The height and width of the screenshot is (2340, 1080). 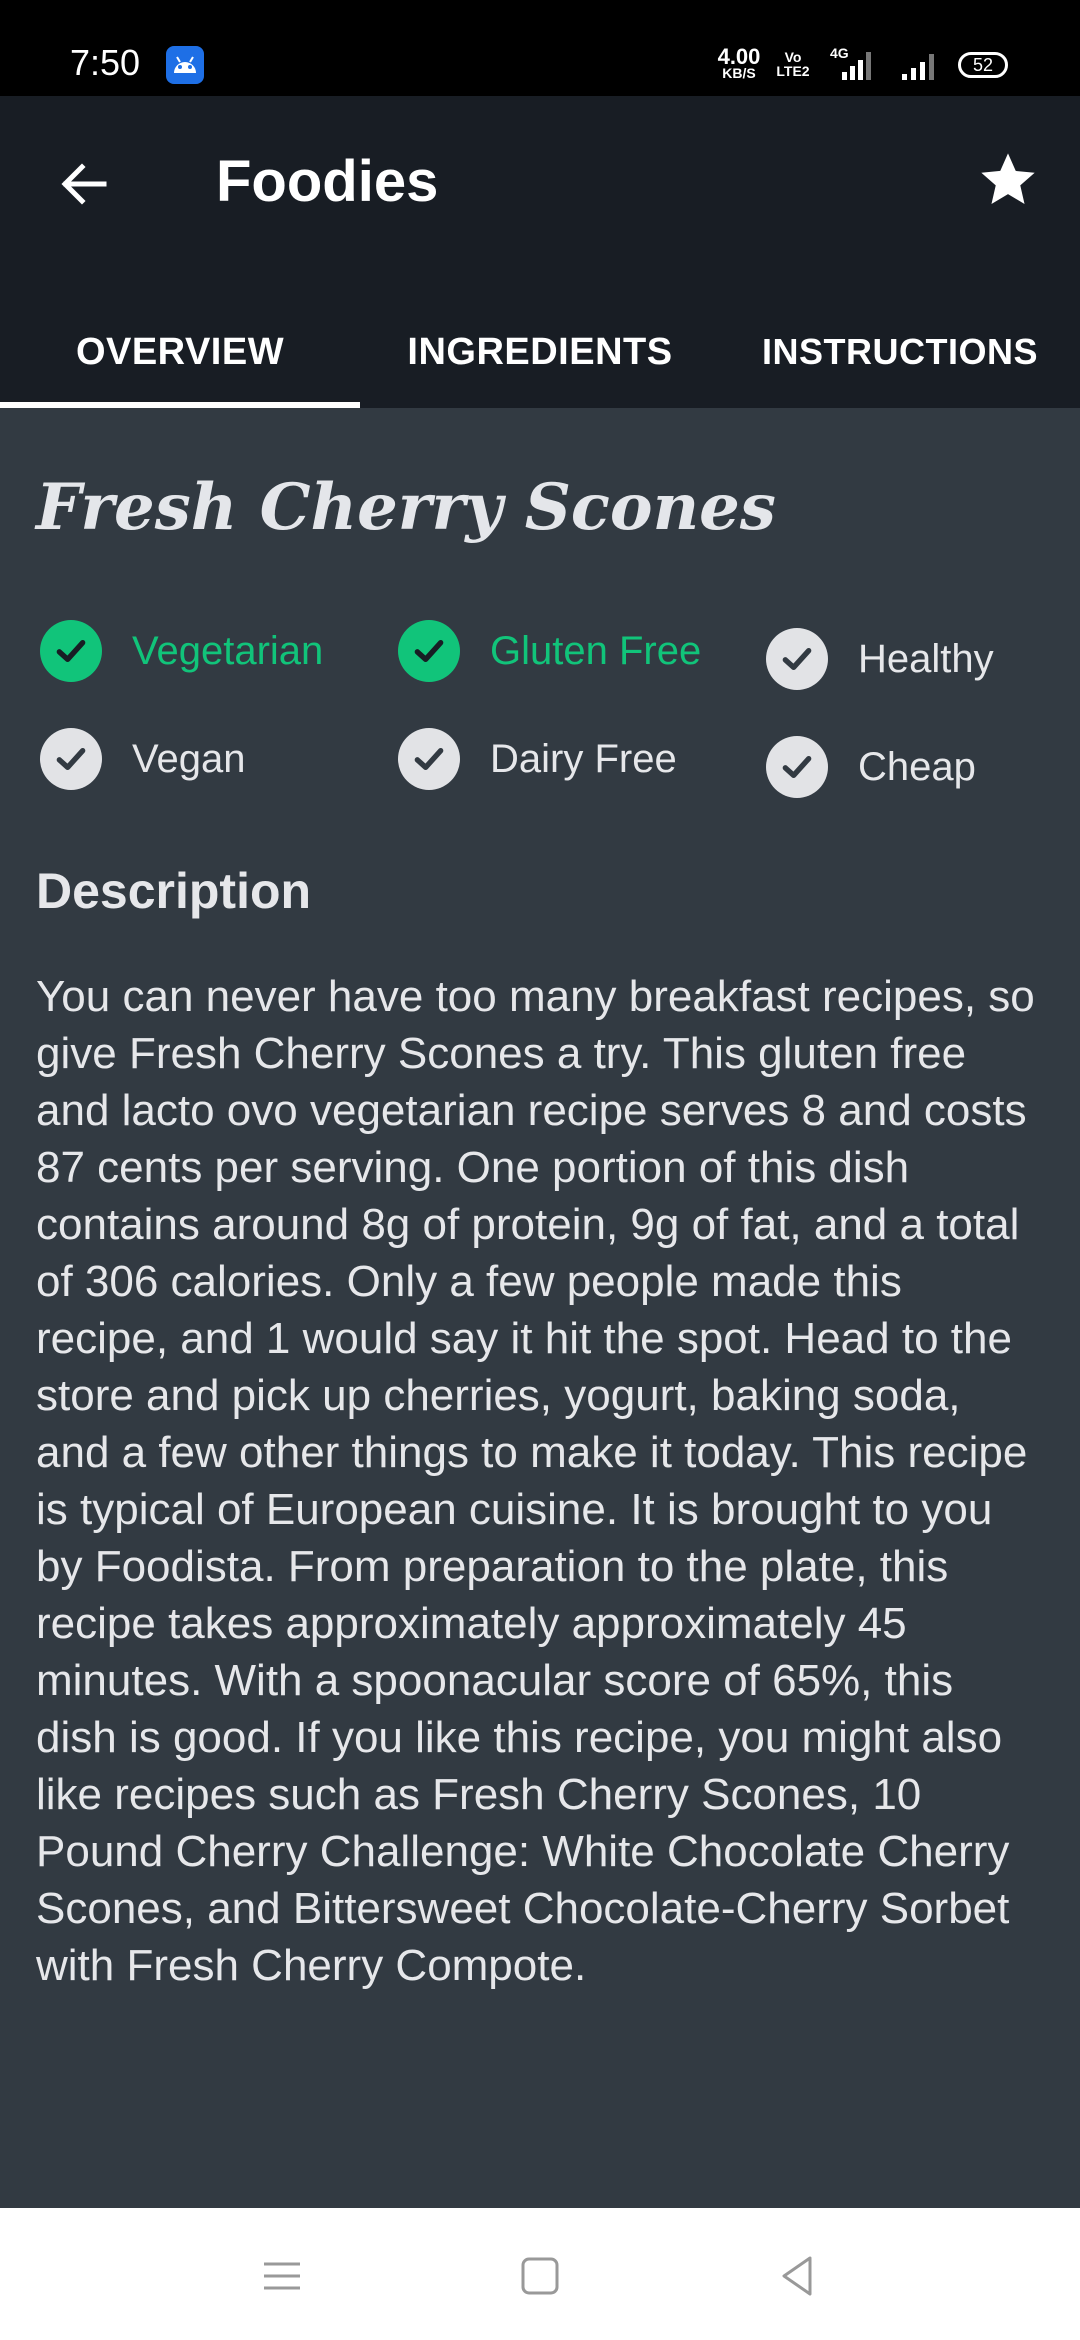 What do you see at coordinates (180, 405) in the screenshot?
I see `tab-selected-indicator` at bounding box center [180, 405].